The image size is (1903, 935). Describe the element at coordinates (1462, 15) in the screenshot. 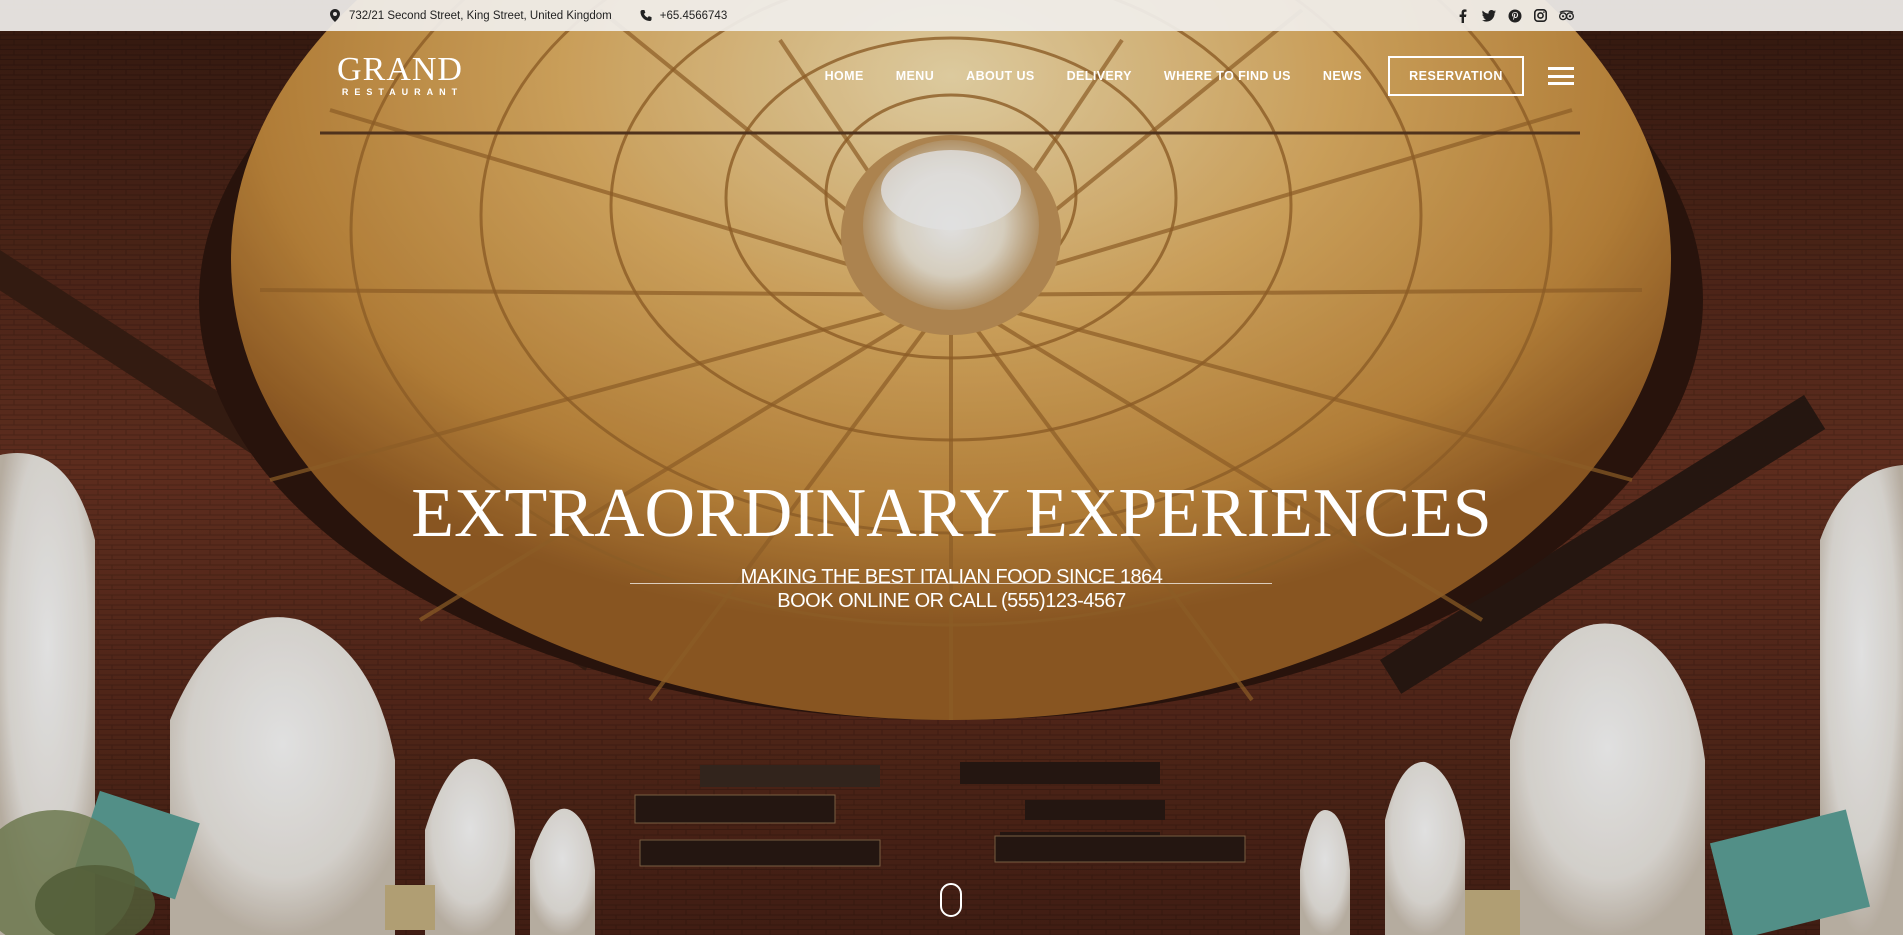

I see `facebook-icon` at that location.